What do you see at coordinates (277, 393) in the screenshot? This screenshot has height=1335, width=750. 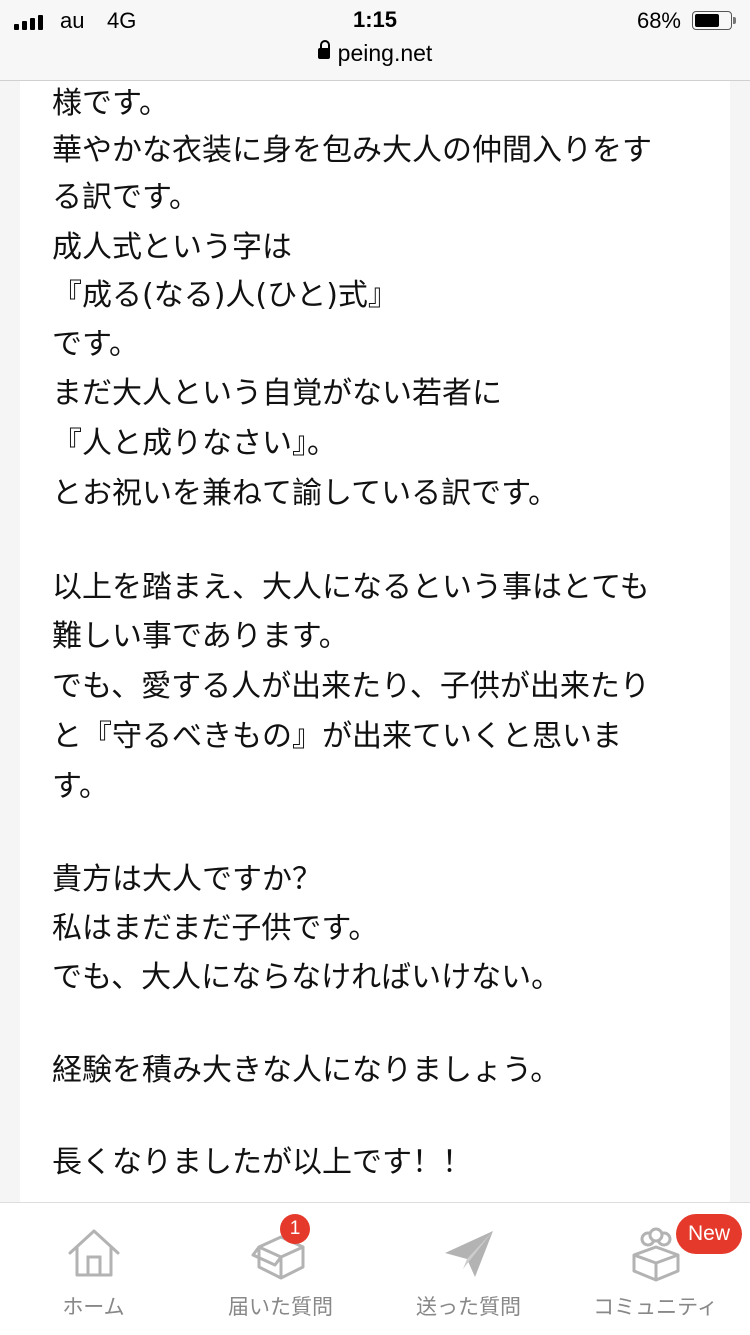 I see `answer-line: まだ大人という自覚がない若者に` at bounding box center [277, 393].